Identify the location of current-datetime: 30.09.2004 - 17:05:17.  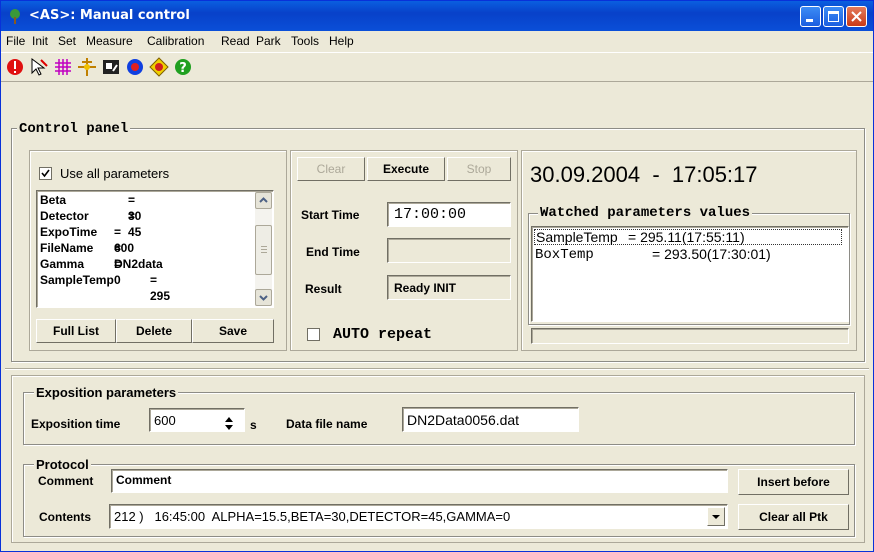
(644, 174).